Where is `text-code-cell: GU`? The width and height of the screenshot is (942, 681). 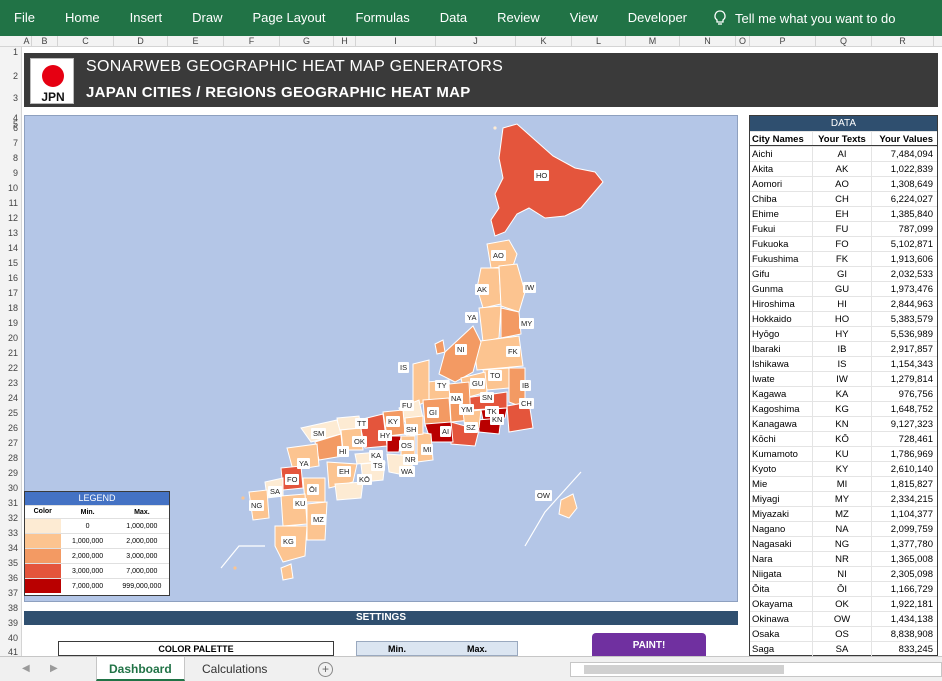
text-code-cell: GU is located at coordinates (842, 289).